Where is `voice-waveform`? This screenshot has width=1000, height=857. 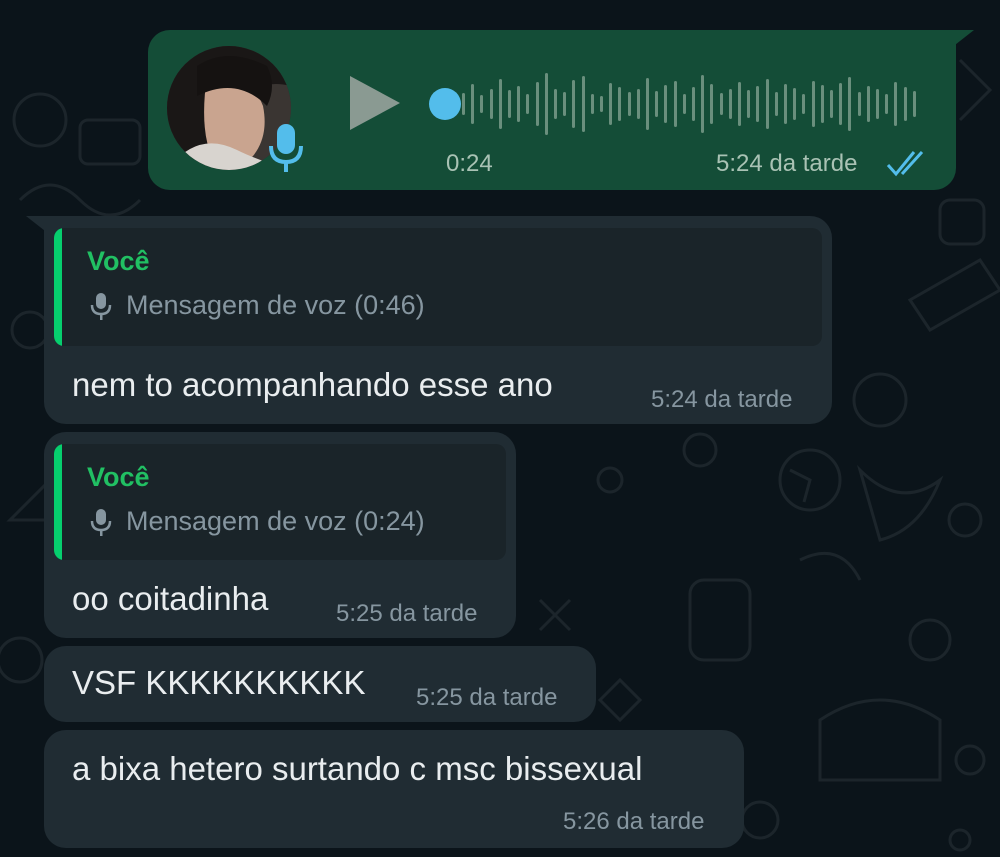
voice-waveform is located at coordinates (692, 104).